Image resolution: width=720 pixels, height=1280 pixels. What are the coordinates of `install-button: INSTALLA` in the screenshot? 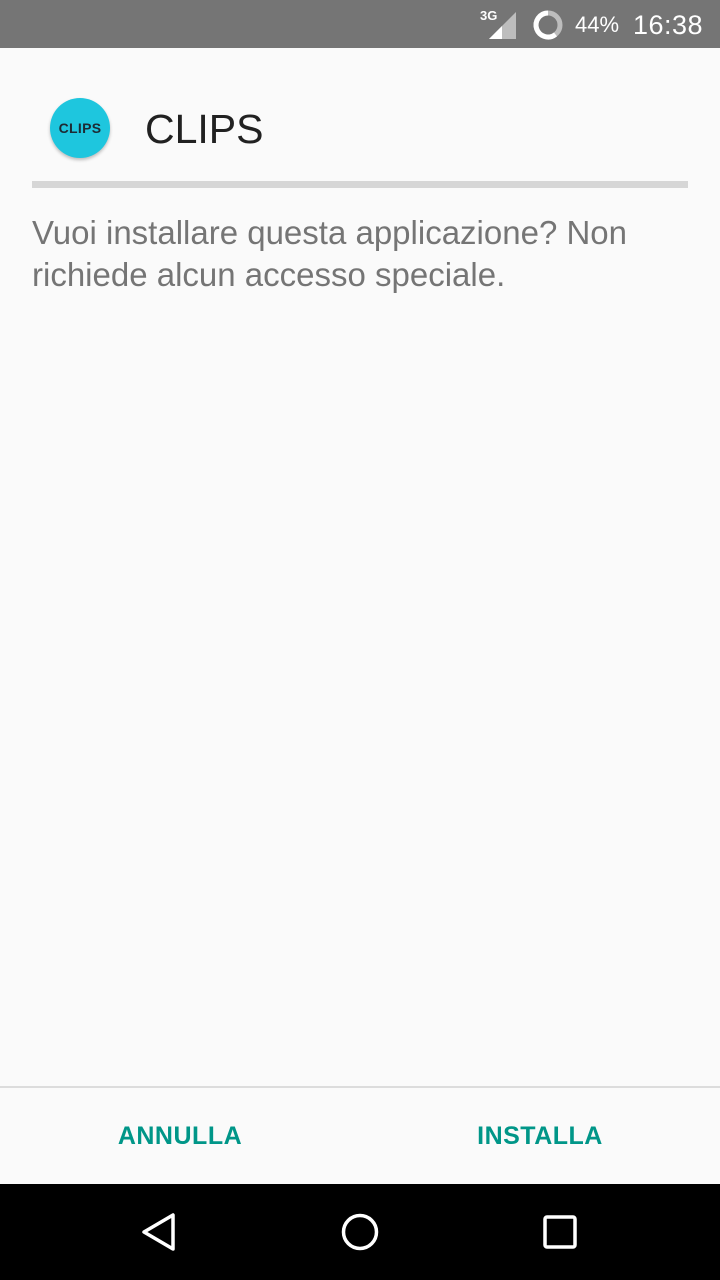 It's located at (540, 1136).